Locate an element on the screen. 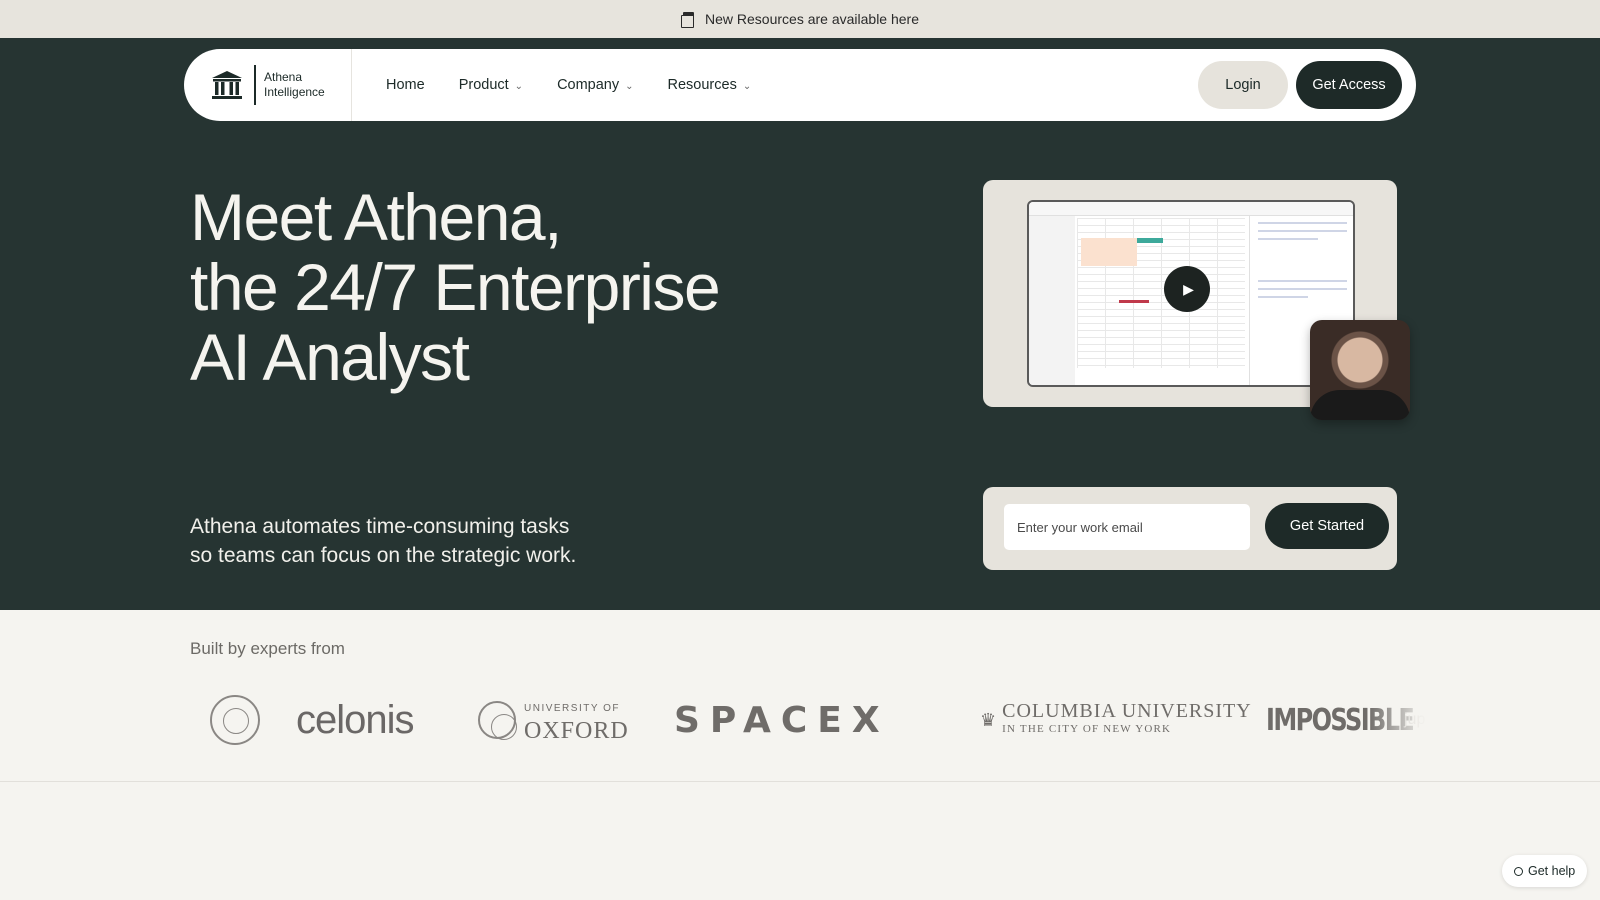 The height and width of the screenshot is (900, 1600). nav-home: Home is located at coordinates (405, 85).